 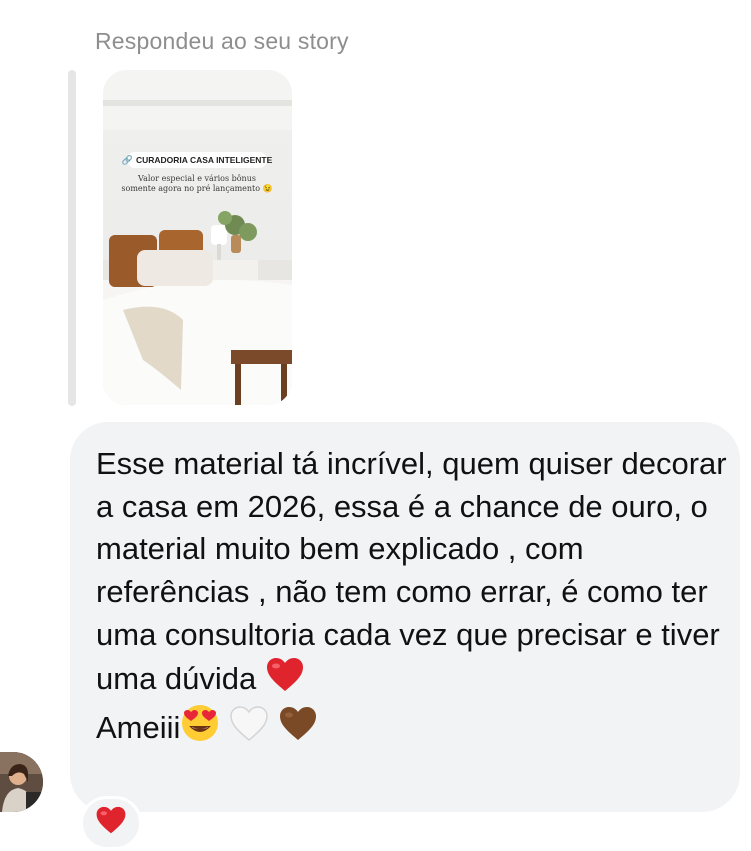 I want to click on story-link-sticker: 🔗 CURADORIA CASA INTELIGENTE, so click(x=197, y=160).